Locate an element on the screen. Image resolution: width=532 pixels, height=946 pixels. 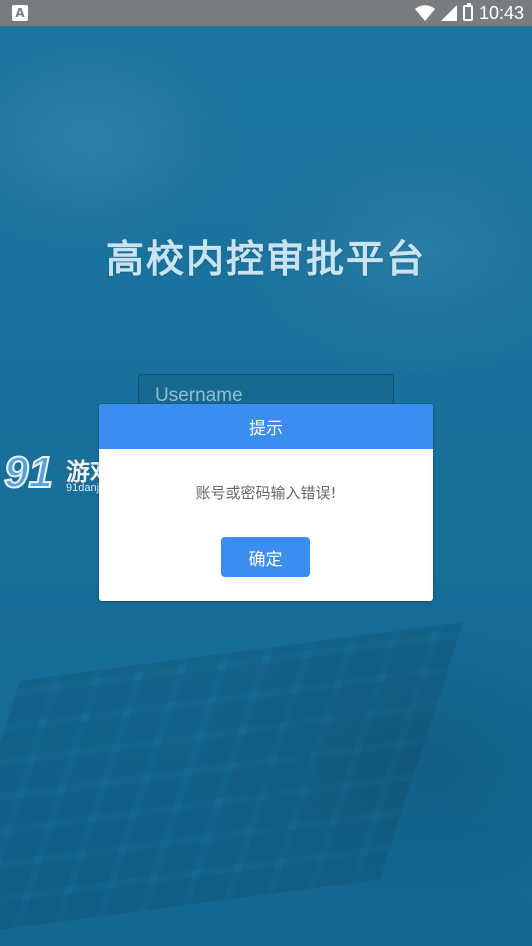
ok-button: 确定 is located at coordinates (265, 557).